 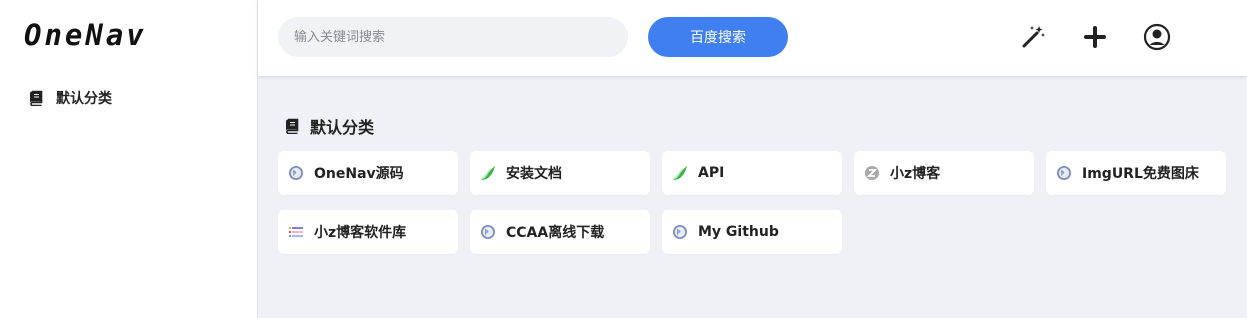 What do you see at coordinates (1033, 37) in the screenshot?
I see `magic-wand-icon` at bounding box center [1033, 37].